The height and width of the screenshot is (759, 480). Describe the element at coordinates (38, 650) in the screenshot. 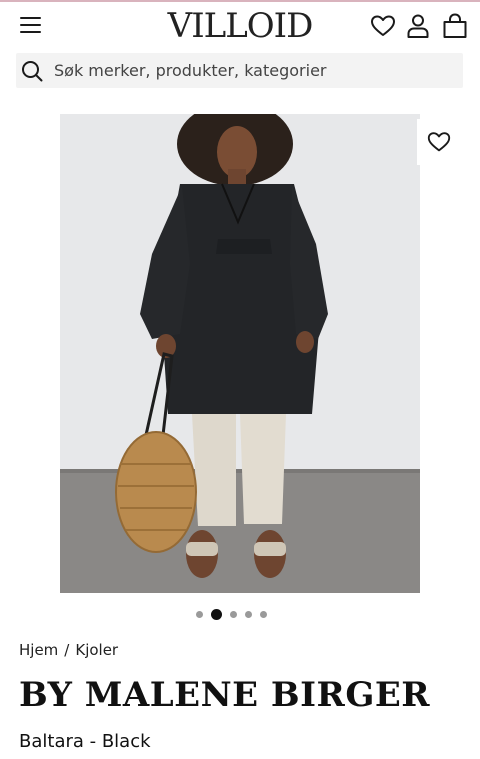

I see `breadcrumb-home-link: Hjem` at that location.